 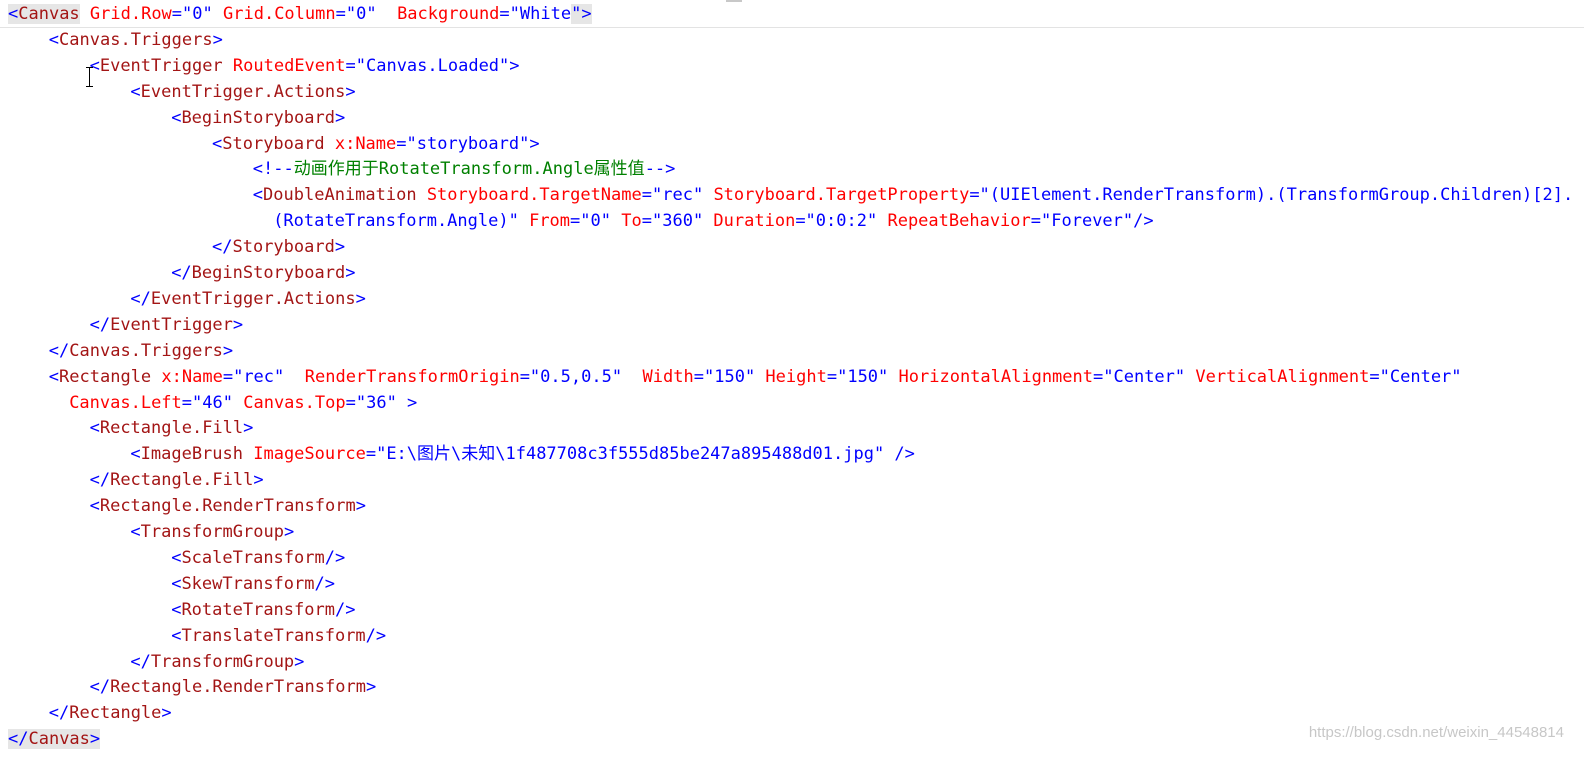 What do you see at coordinates (212, 532) in the screenshot?
I see `code-line: <TransformGroup>` at bounding box center [212, 532].